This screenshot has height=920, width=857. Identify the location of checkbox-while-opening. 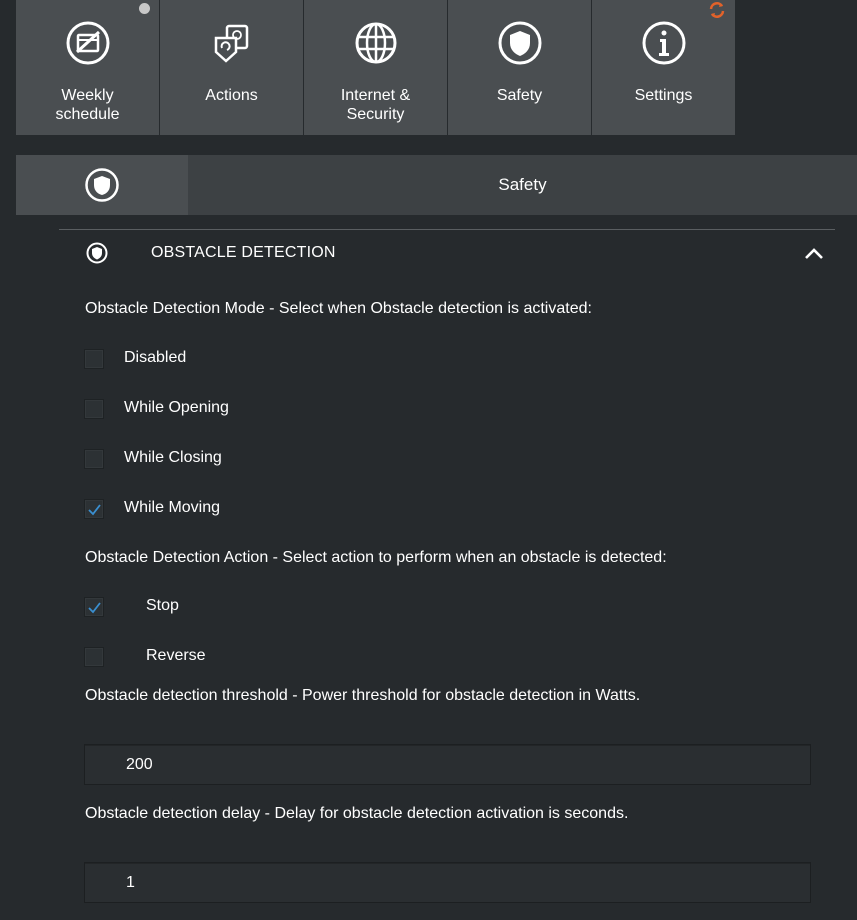
(94, 409).